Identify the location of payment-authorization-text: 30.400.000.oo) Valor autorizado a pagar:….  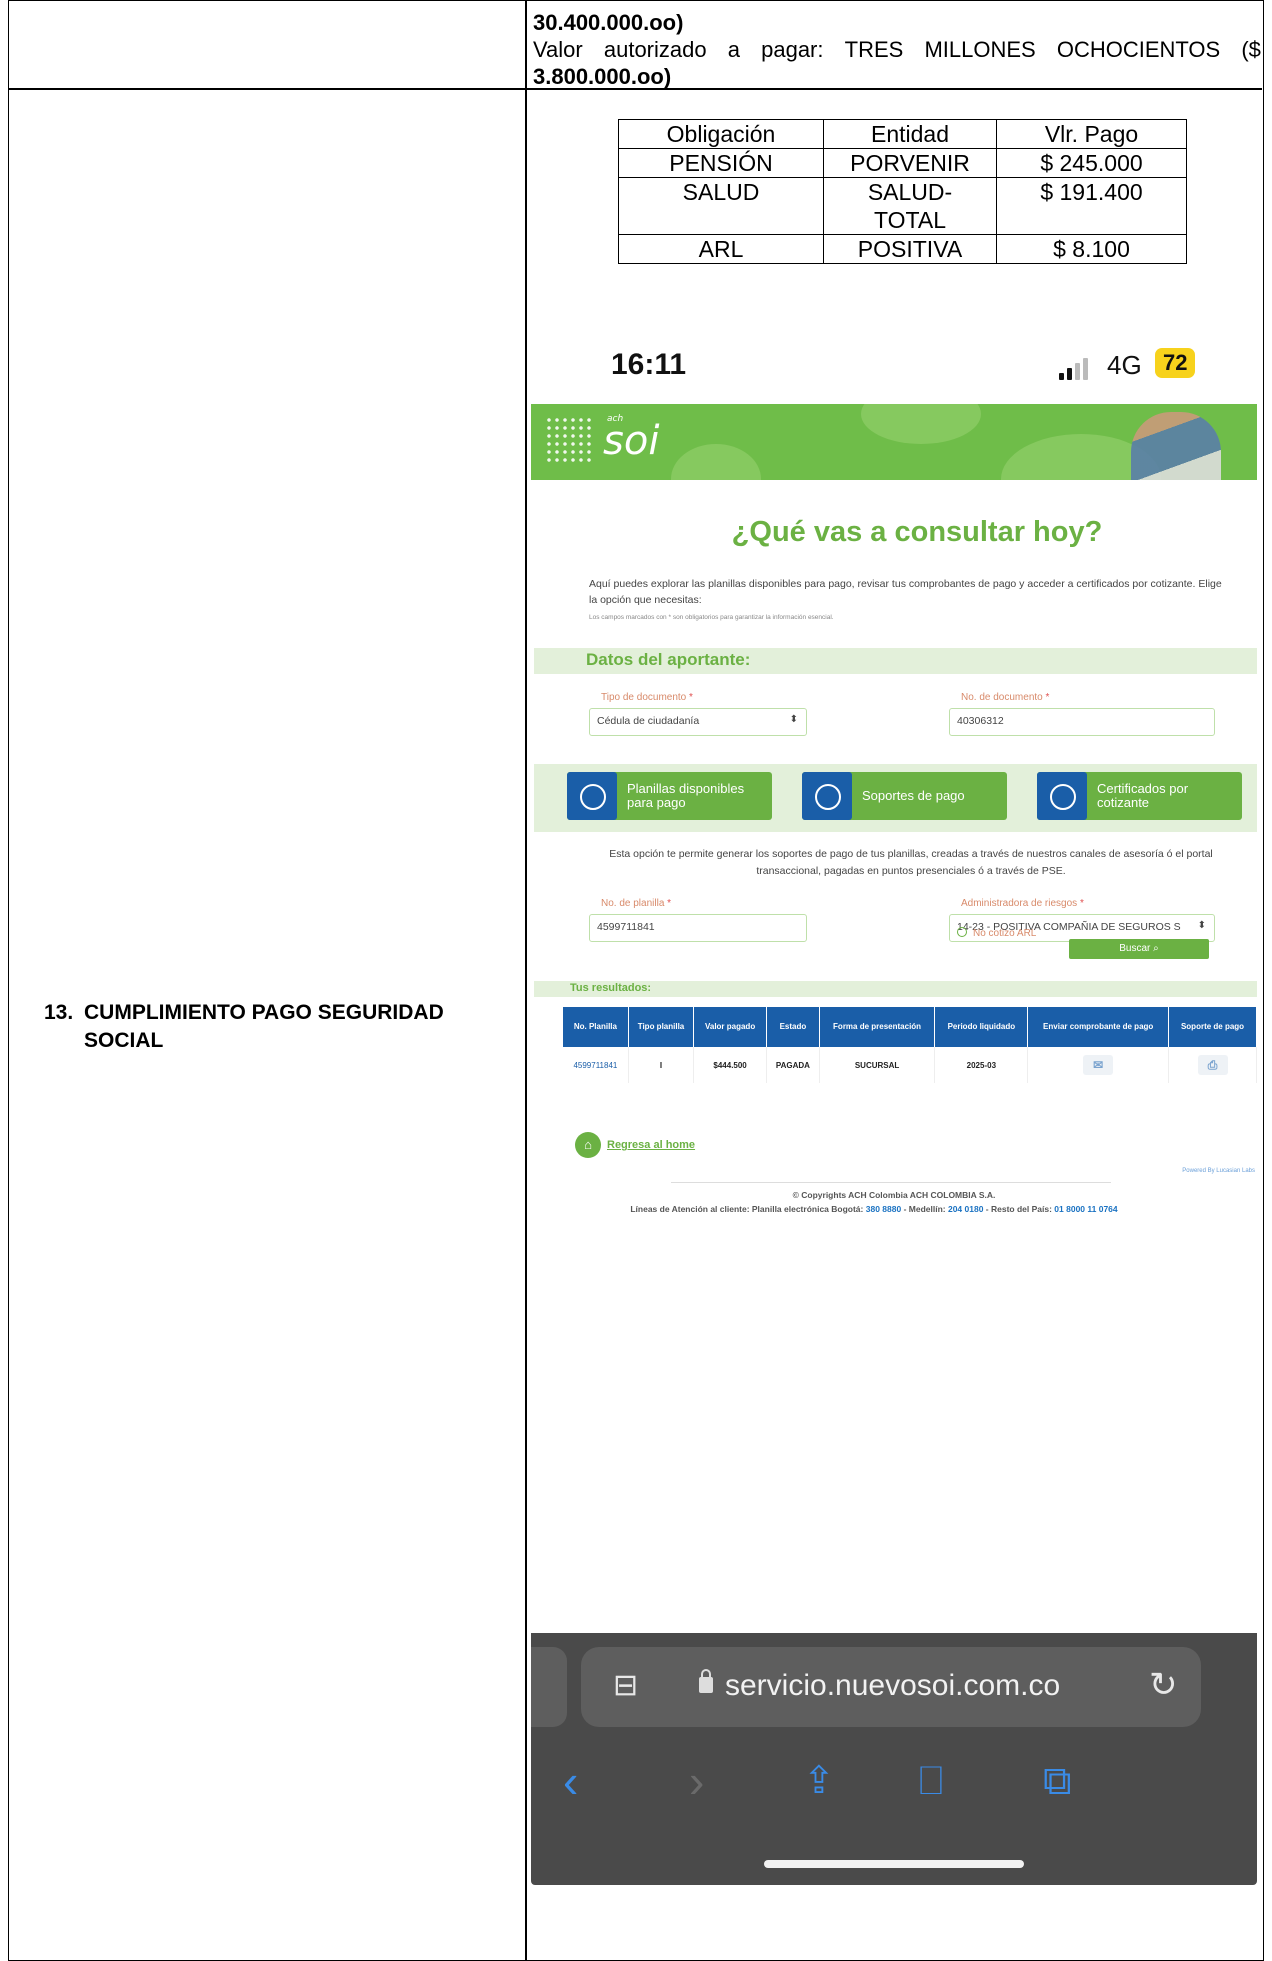
(897, 49).